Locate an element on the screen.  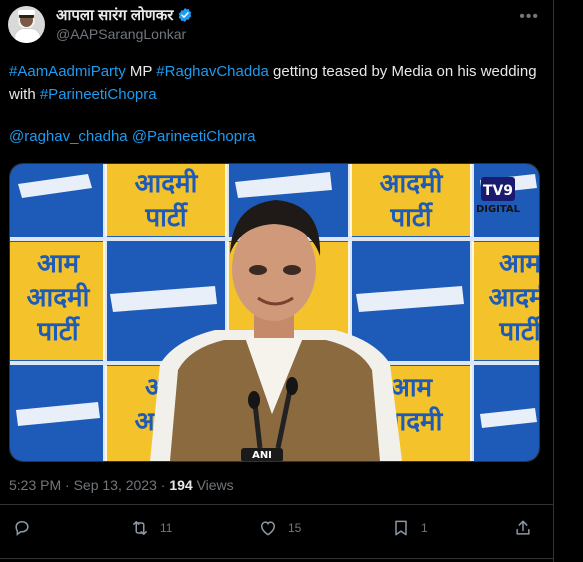
retweet-button: 11 is located at coordinates (151, 528).